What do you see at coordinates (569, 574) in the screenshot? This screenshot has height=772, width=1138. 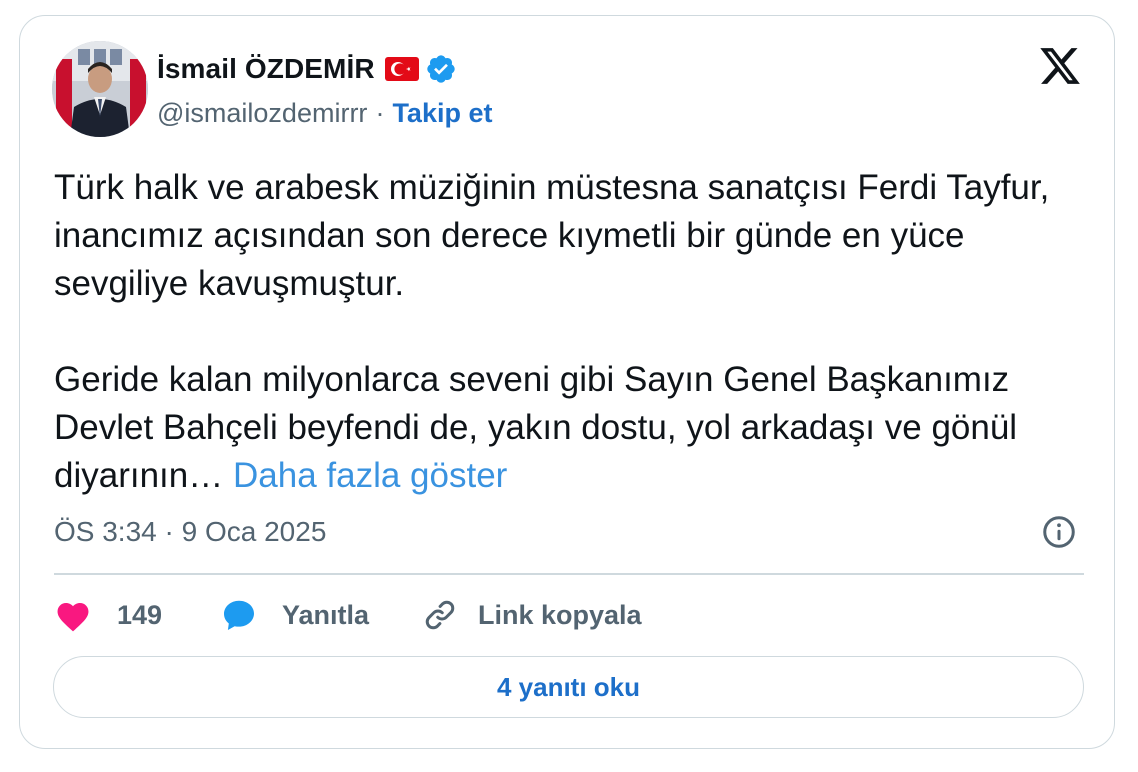 I see `divider` at bounding box center [569, 574].